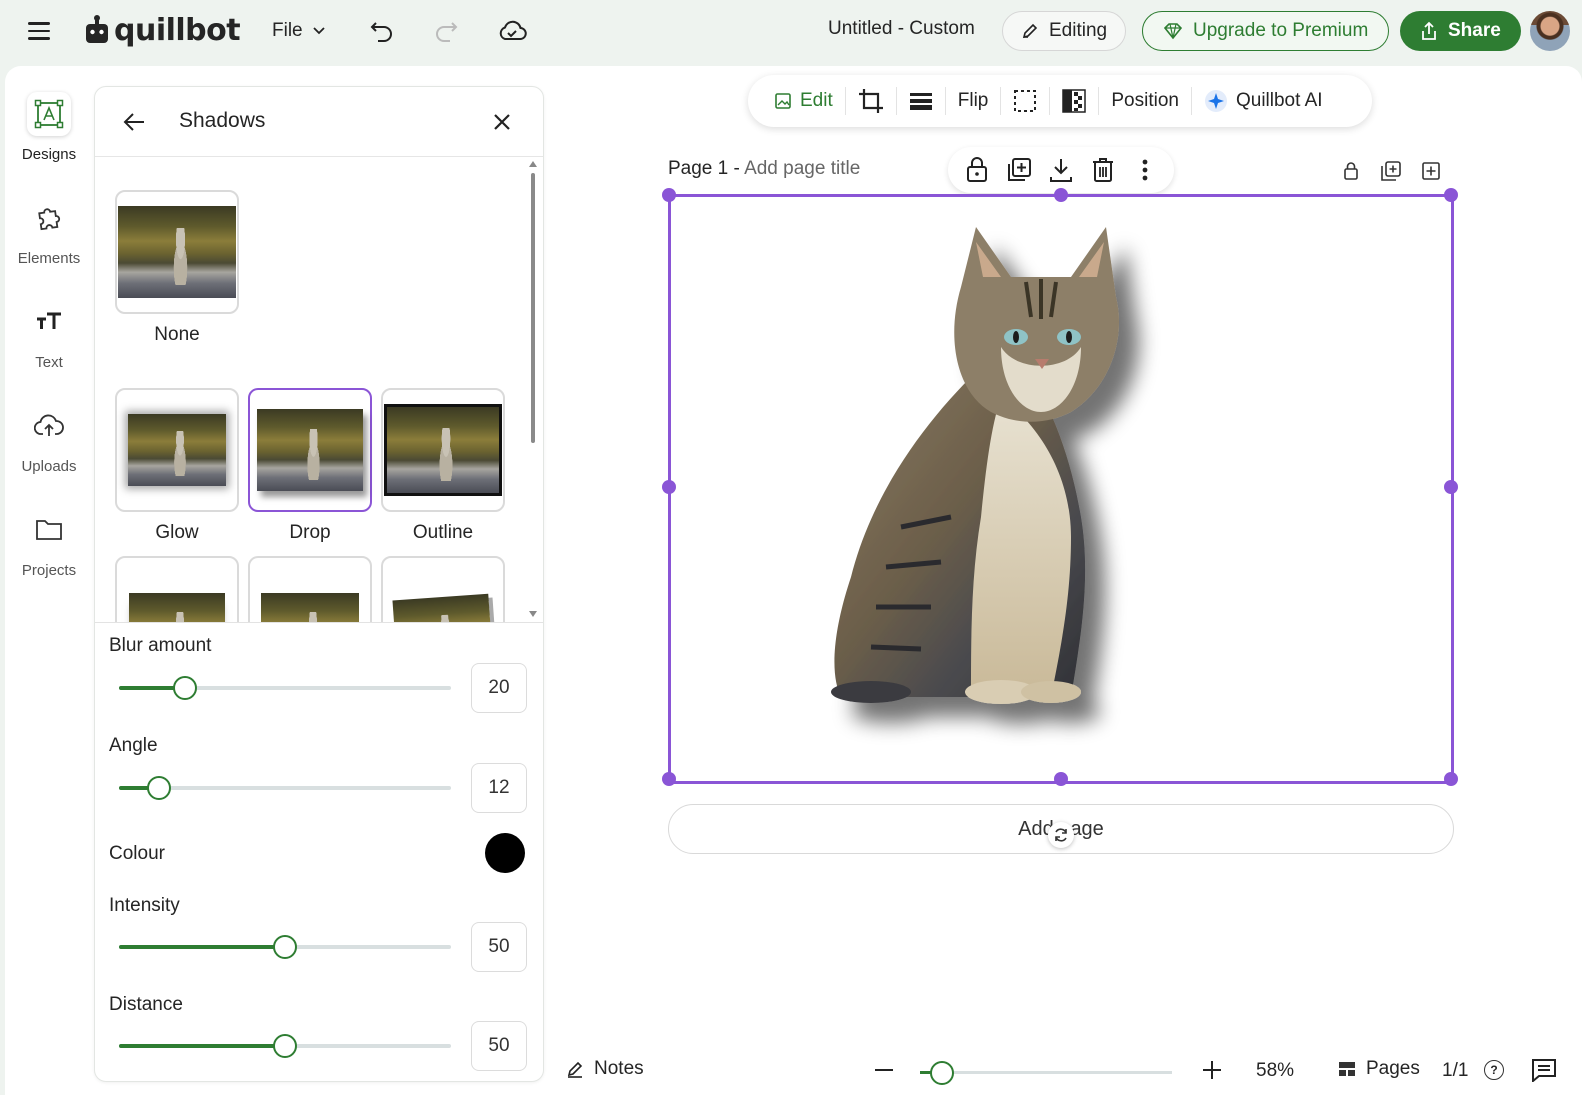  What do you see at coordinates (871, 101) in the screenshot?
I see `crop-button` at bounding box center [871, 101].